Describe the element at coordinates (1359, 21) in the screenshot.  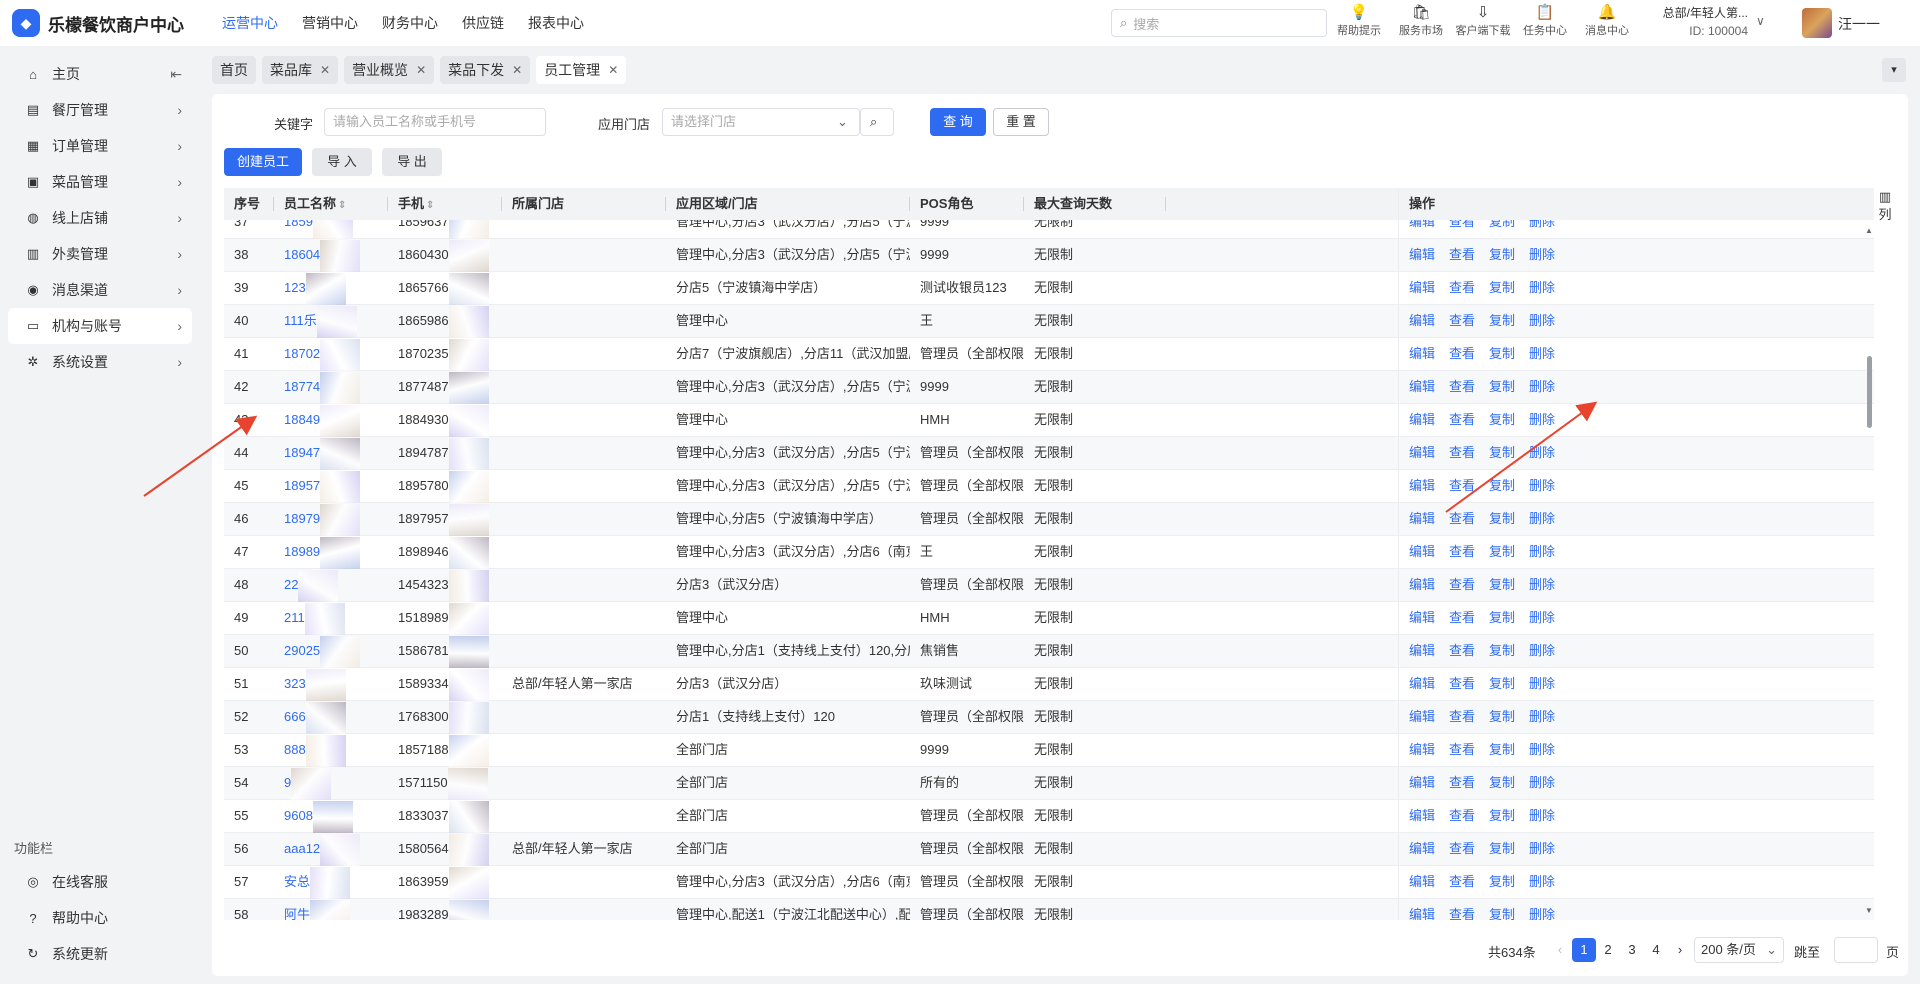
I see `tool-button: 💡 帮助提示` at that location.